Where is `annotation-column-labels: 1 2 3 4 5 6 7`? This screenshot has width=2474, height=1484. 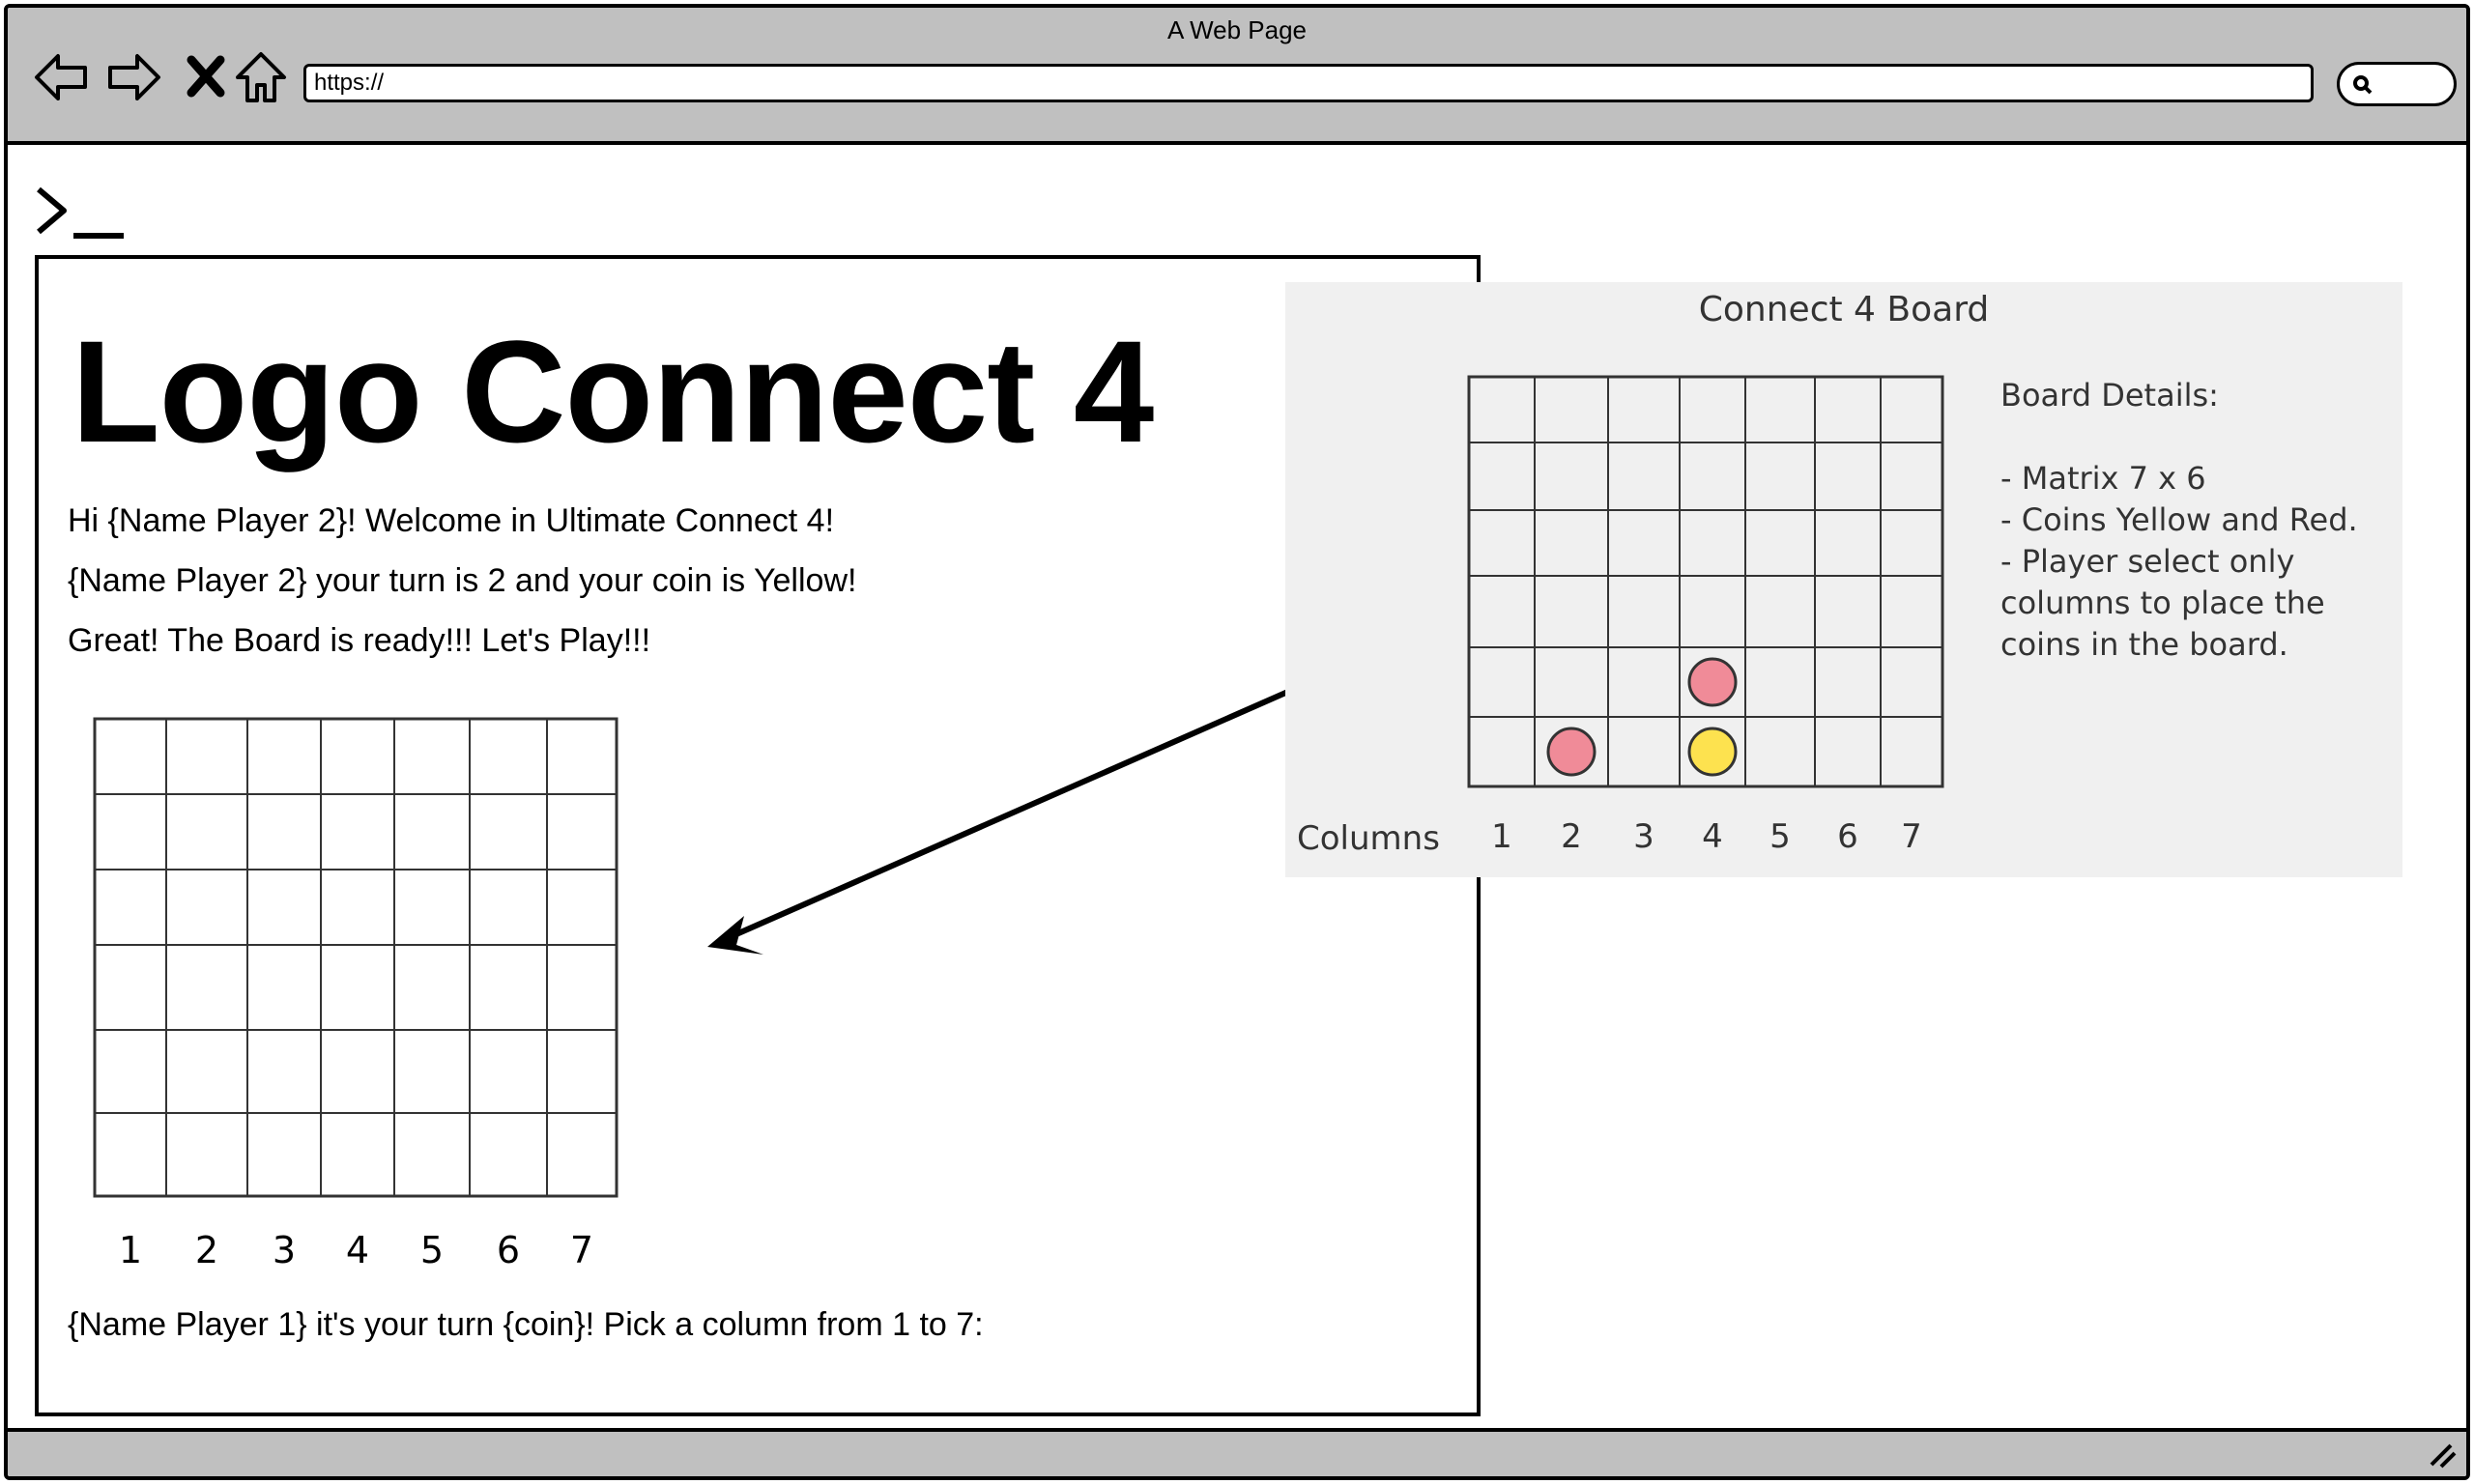 annotation-column-labels: 1 2 3 4 5 6 7 is located at coordinates (1707, 839).